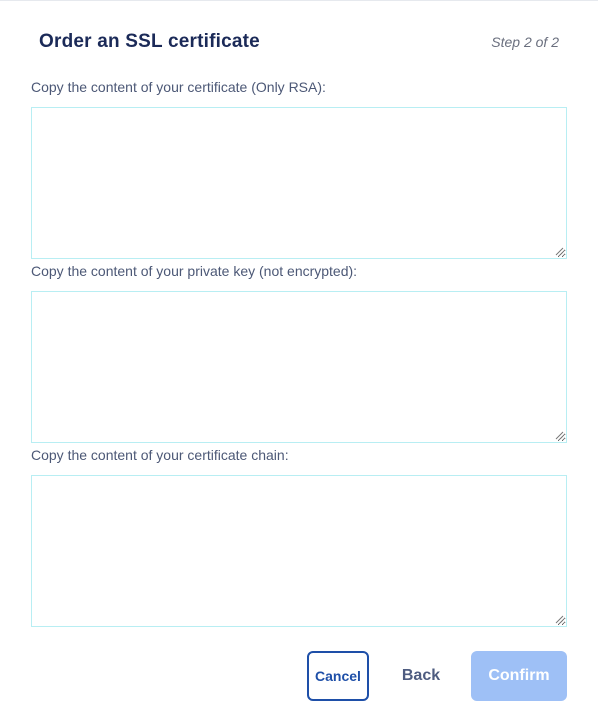 Image resolution: width=598 pixels, height=714 pixels. Describe the element at coordinates (149, 41) in the screenshot. I see `dialog-title: Order an SSL certificate` at that location.